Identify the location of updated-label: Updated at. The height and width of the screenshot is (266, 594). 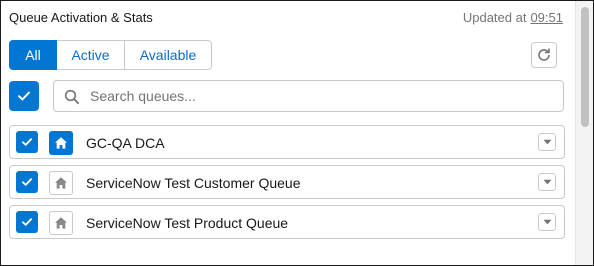
(494, 17).